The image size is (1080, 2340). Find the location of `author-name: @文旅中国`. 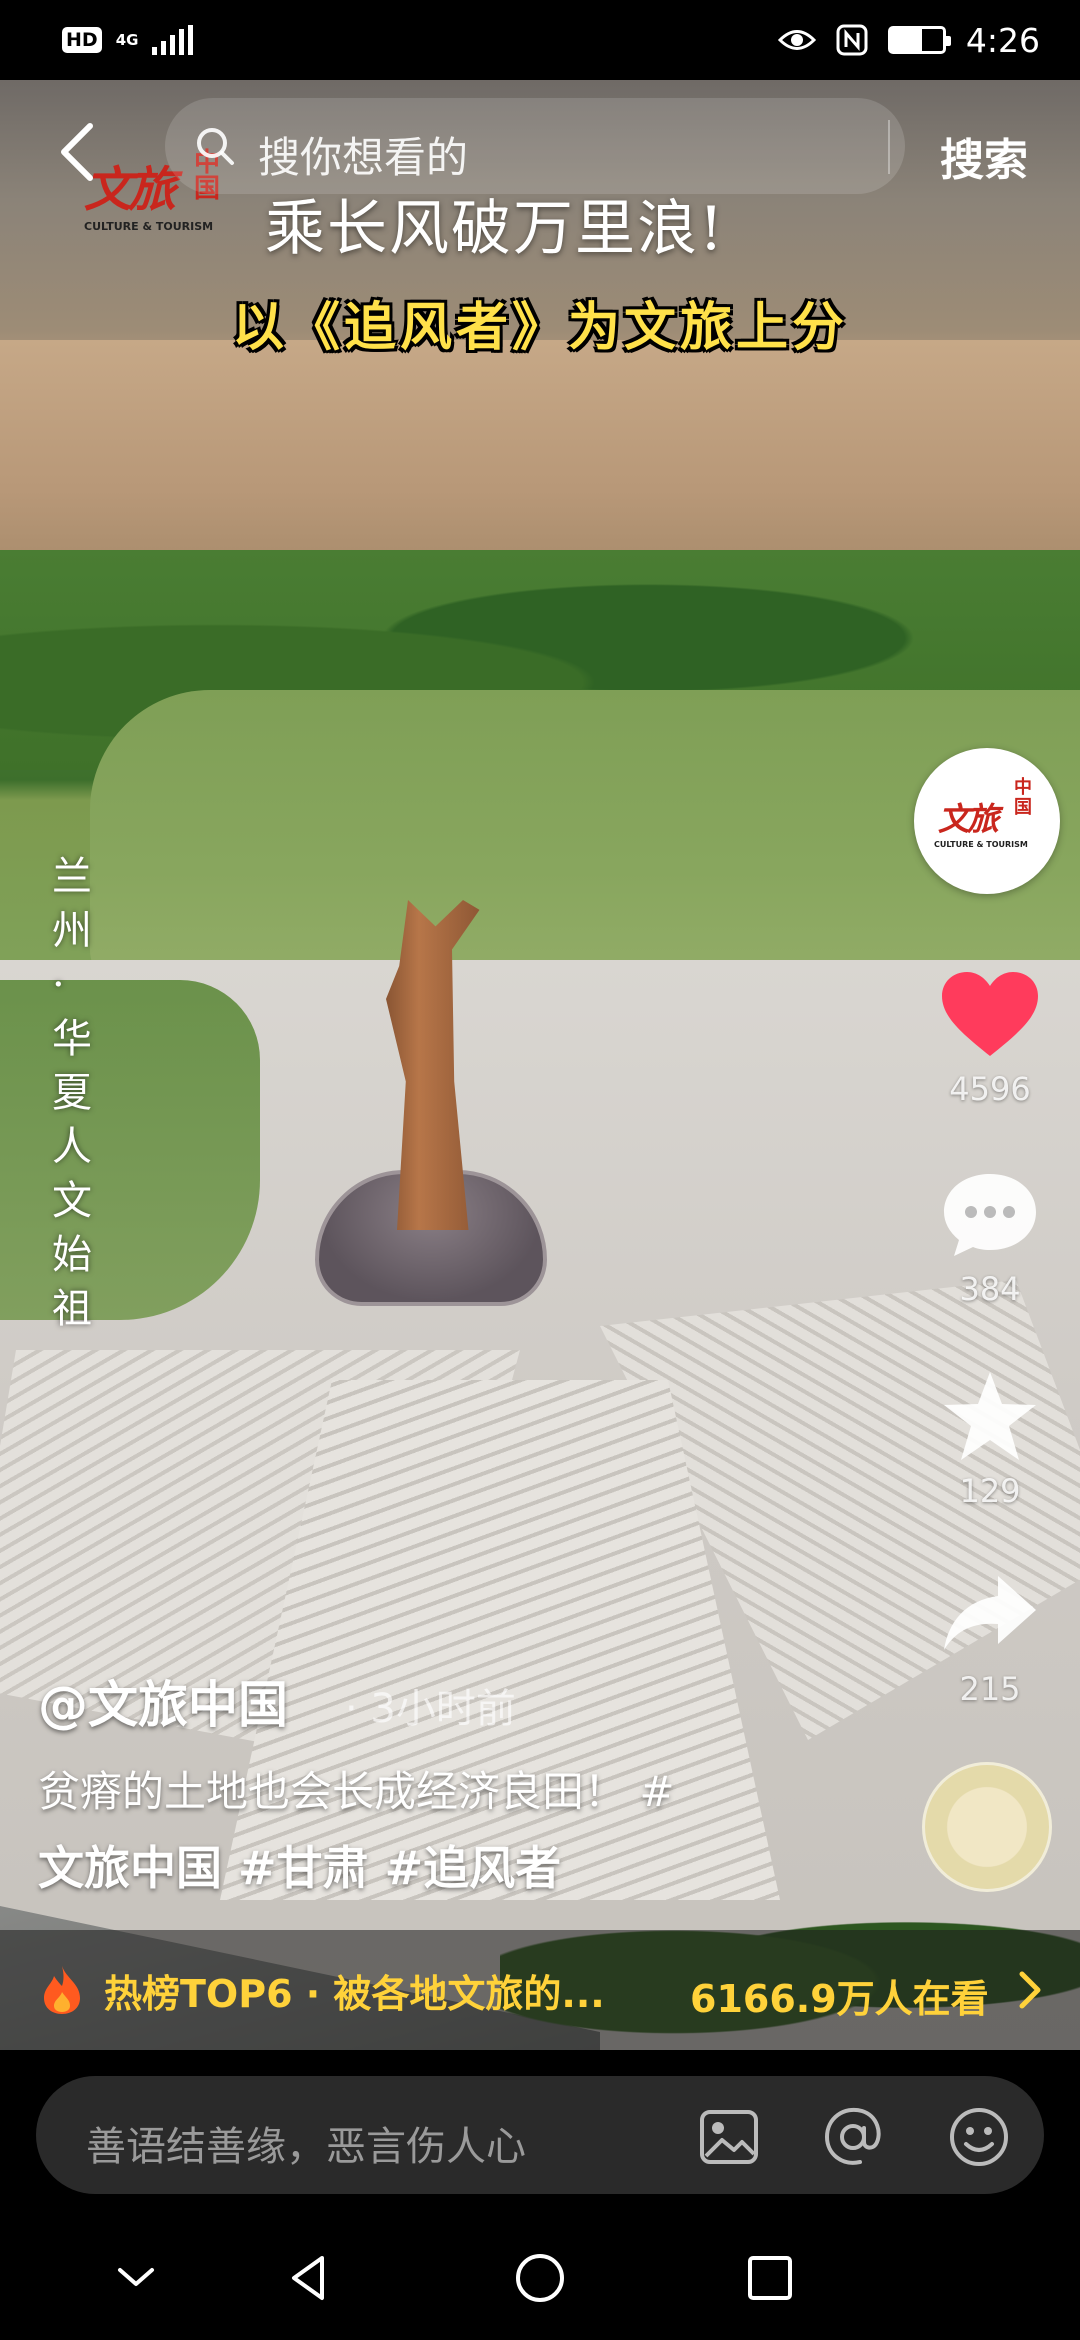

author-name: @文旅中国 is located at coordinates (163, 1701).